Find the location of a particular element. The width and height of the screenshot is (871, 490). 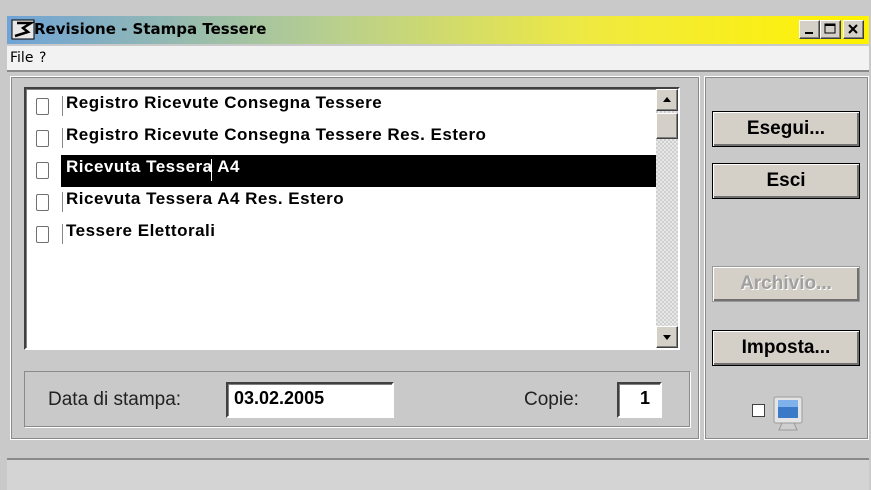

scroll-up-button is located at coordinates (667, 100).